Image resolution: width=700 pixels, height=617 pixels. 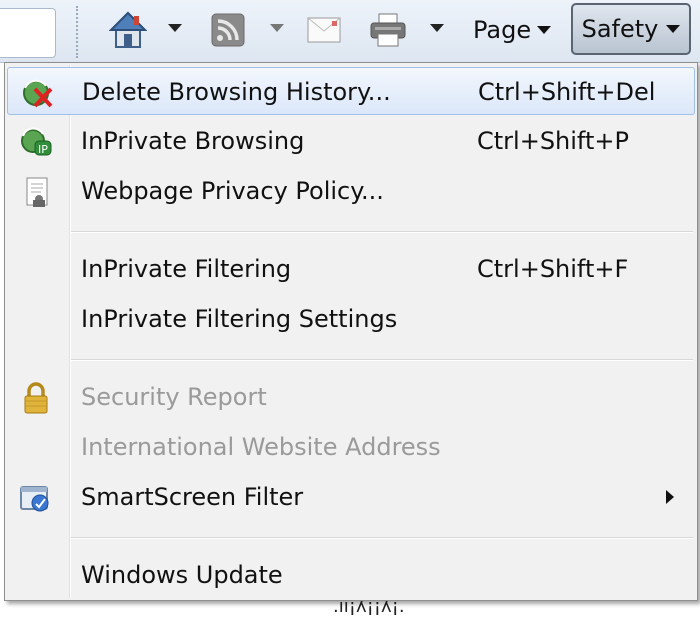 I want to click on smartscreen-icon, so click(x=34, y=499).